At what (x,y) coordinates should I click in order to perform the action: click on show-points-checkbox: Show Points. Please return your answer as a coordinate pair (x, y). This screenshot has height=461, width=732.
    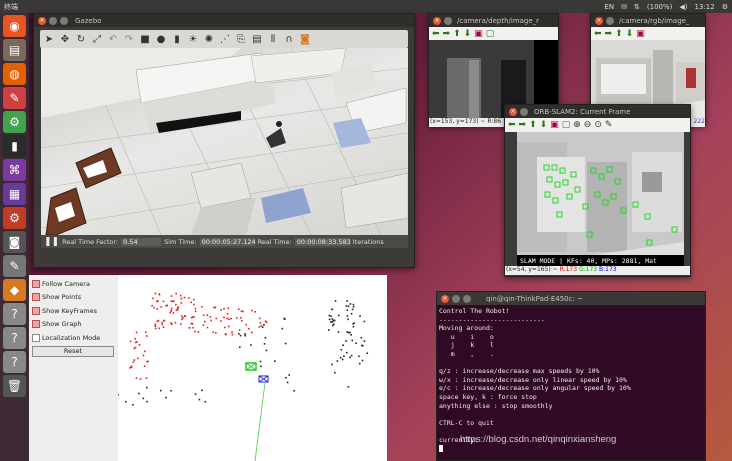
    Looking at the image, I should click on (73, 298).